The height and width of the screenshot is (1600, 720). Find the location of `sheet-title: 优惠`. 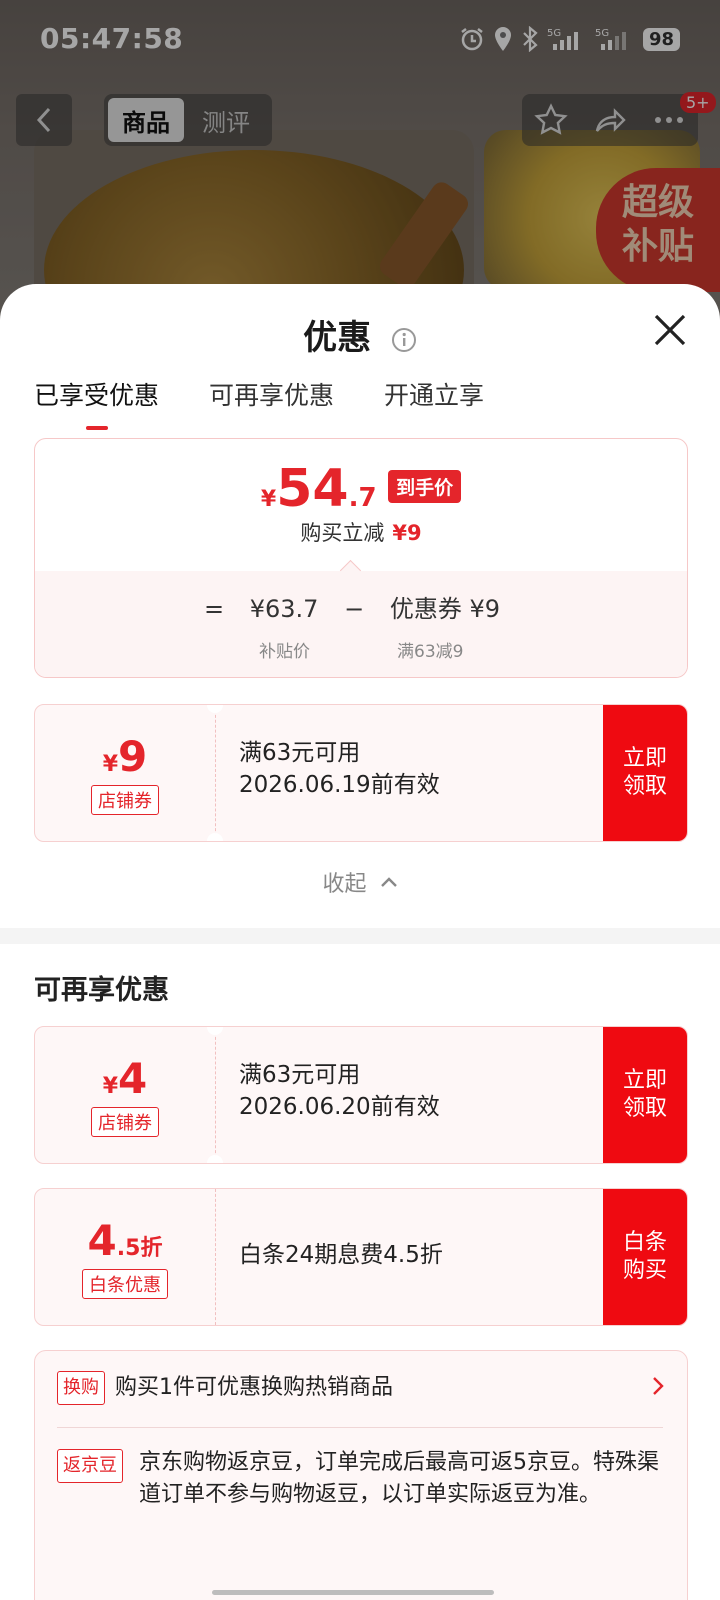

sheet-title: 优惠 is located at coordinates (337, 338).